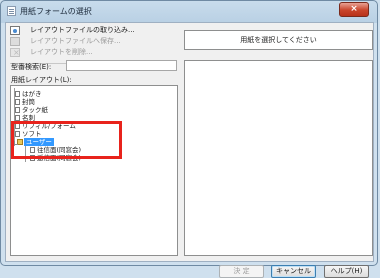  I want to click on import-layout-icon, so click(15, 30).